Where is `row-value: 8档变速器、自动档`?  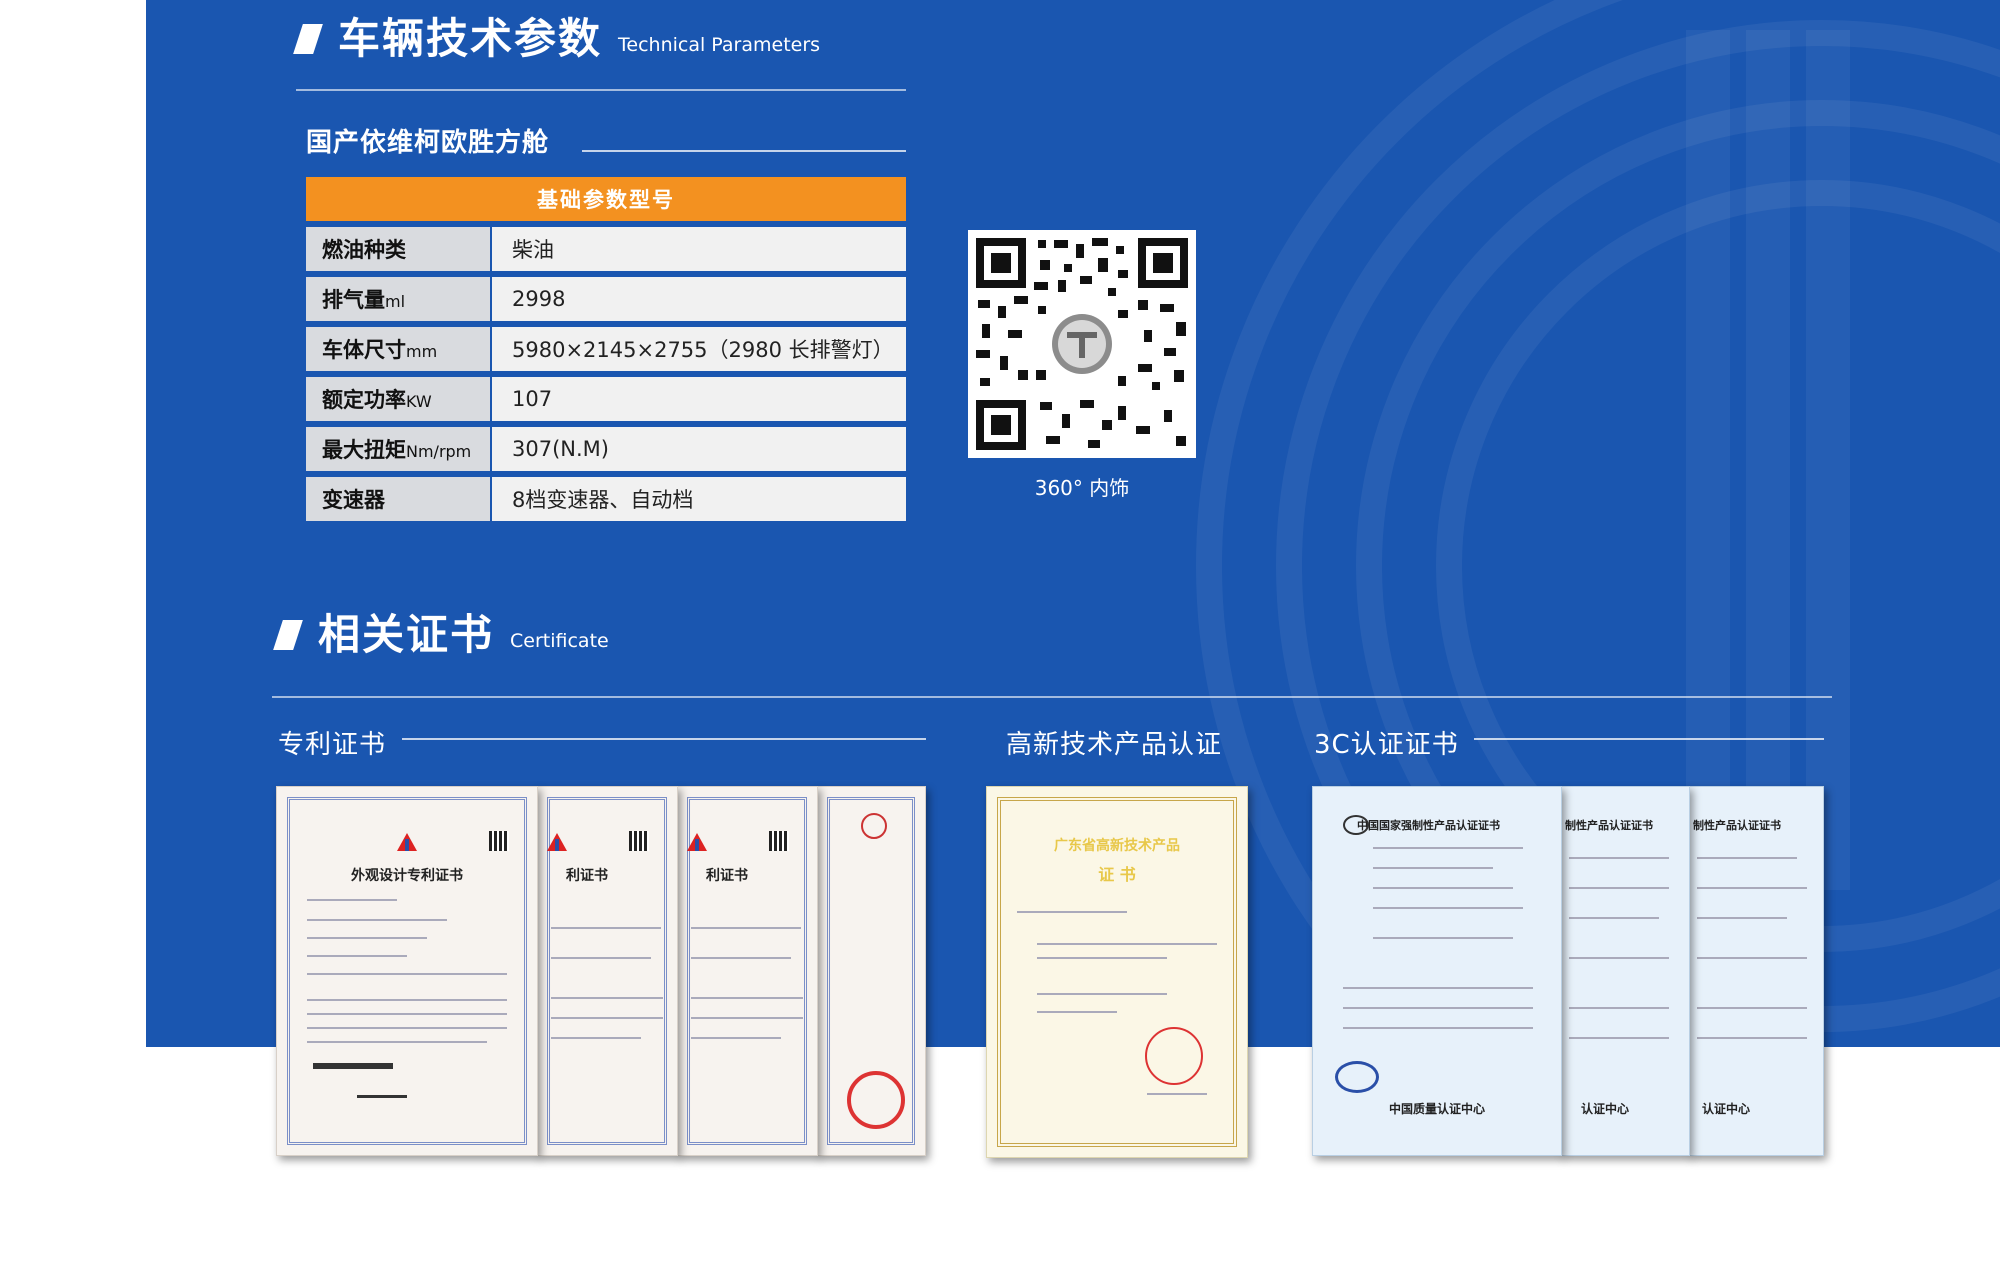
row-value: 8档变速器、自动档 is located at coordinates (699, 499).